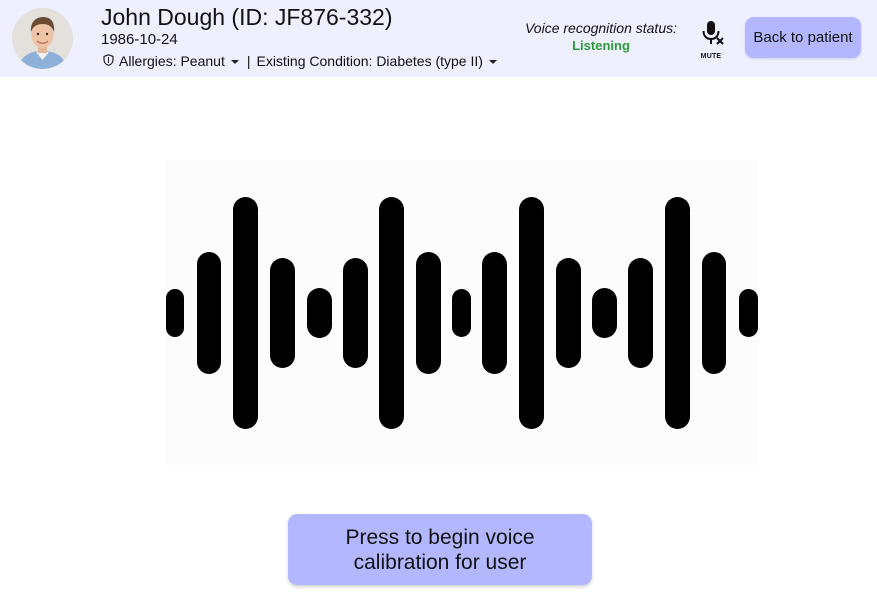 The height and width of the screenshot is (610, 877). Describe the element at coordinates (247, 17) in the screenshot. I see `patient-name: John Dough (ID: JF876-332)` at that location.